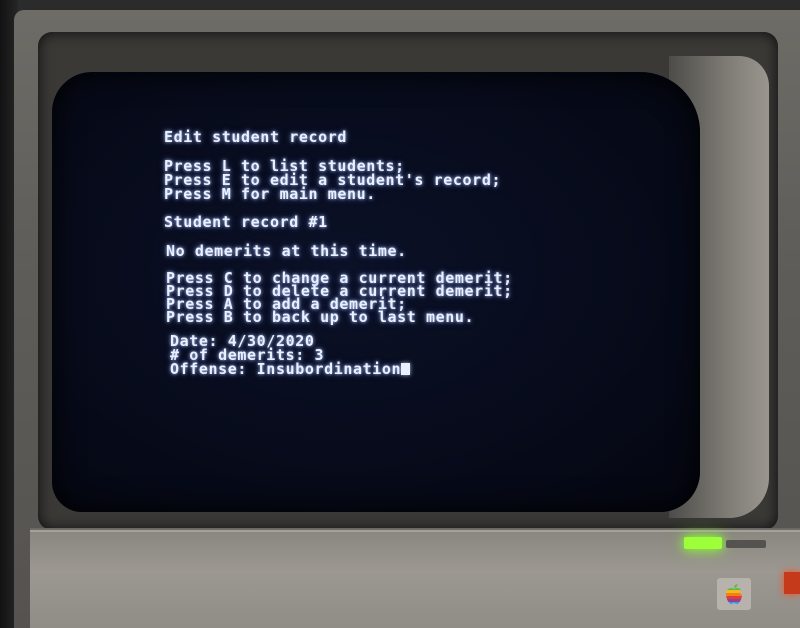  What do you see at coordinates (286, 251) in the screenshot?
I see `status-message: No demerits at this time.` at bounding box center [286, 251].